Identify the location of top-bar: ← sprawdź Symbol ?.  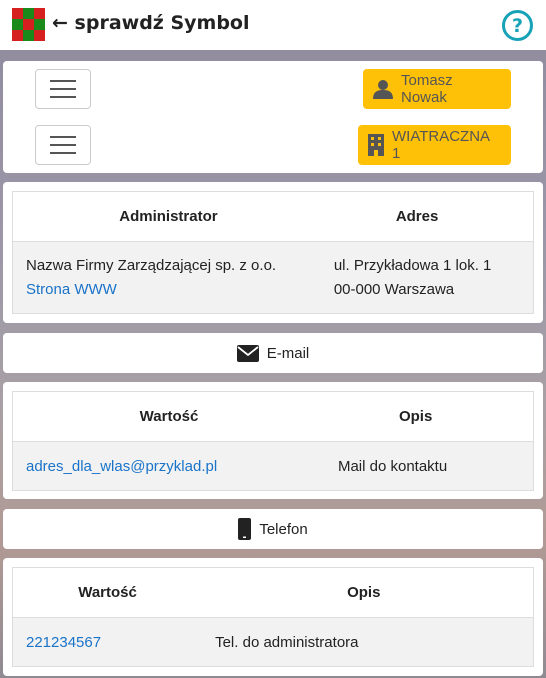
(273, 25).